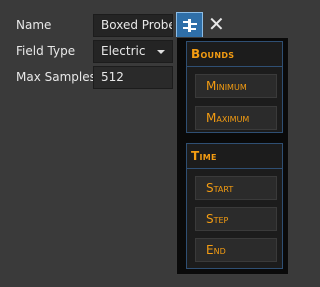 This screenshot has height=287, width=320. I want to click on max-samples-input: 512, so click(133, 77).